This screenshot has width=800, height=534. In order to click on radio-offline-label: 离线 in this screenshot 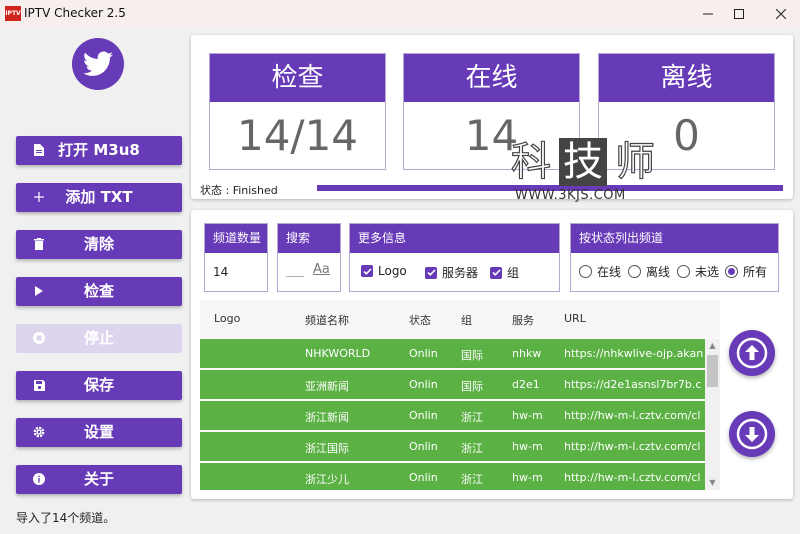, I will do `click(658, 272)`.